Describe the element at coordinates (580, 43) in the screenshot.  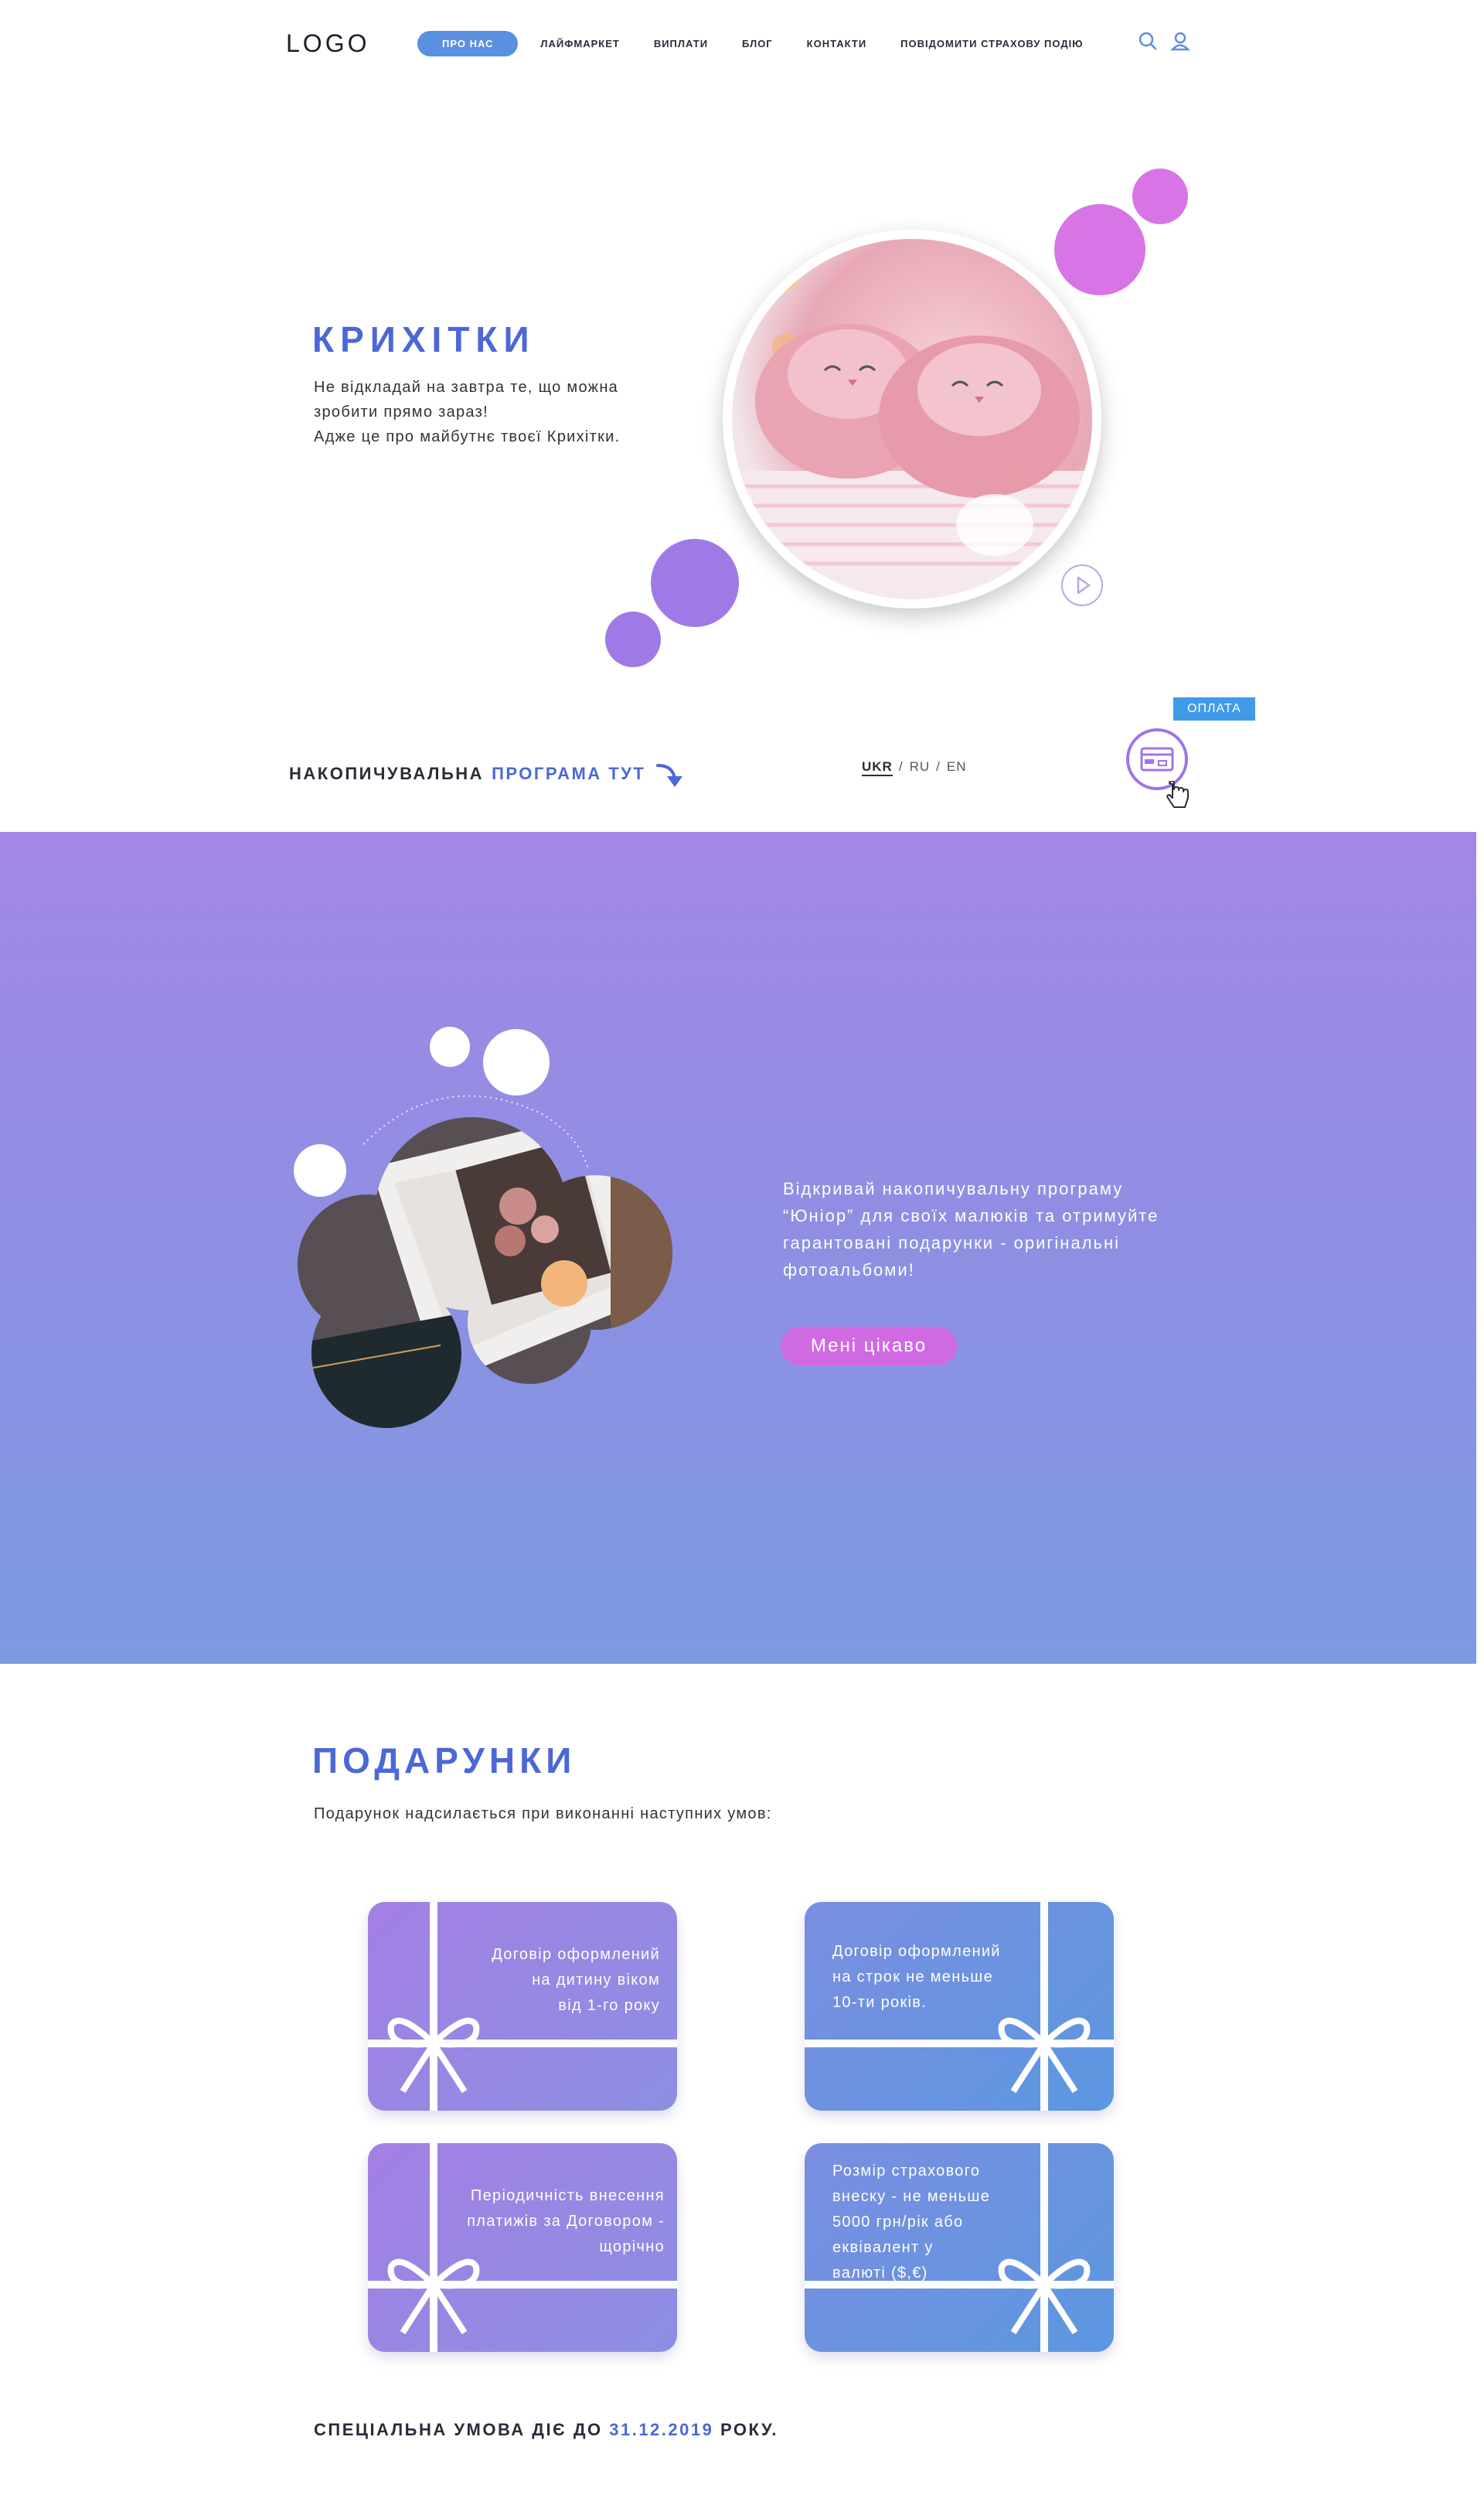
I see `nav-item-lifemarket: ЛАЙФМАРКЕТ` at that location.